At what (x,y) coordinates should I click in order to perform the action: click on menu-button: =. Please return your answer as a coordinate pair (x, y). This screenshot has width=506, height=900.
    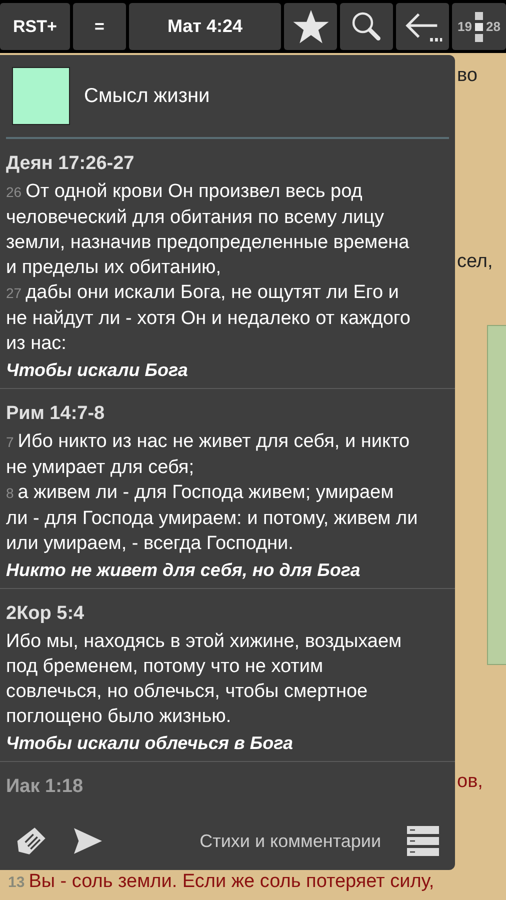
    Looking at the image, I should click on (99, 26).